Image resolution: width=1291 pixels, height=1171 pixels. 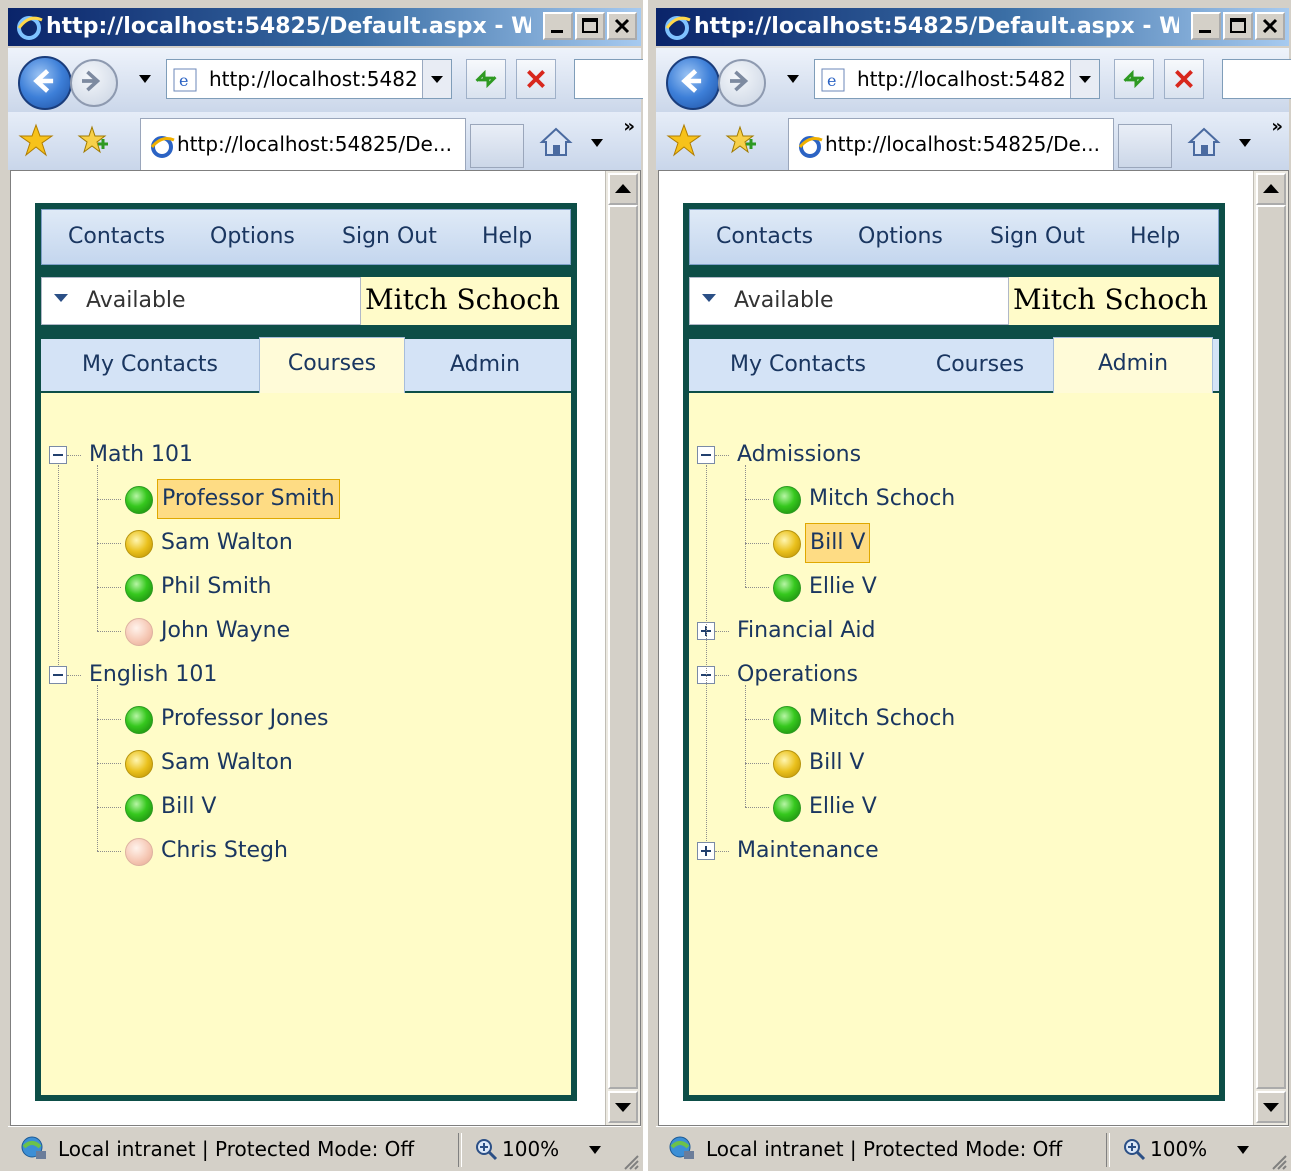 What do you see at coordinates (301, 675) in the screenshot?
I see `tree-group: English 101` at bounding box center [301, 675].